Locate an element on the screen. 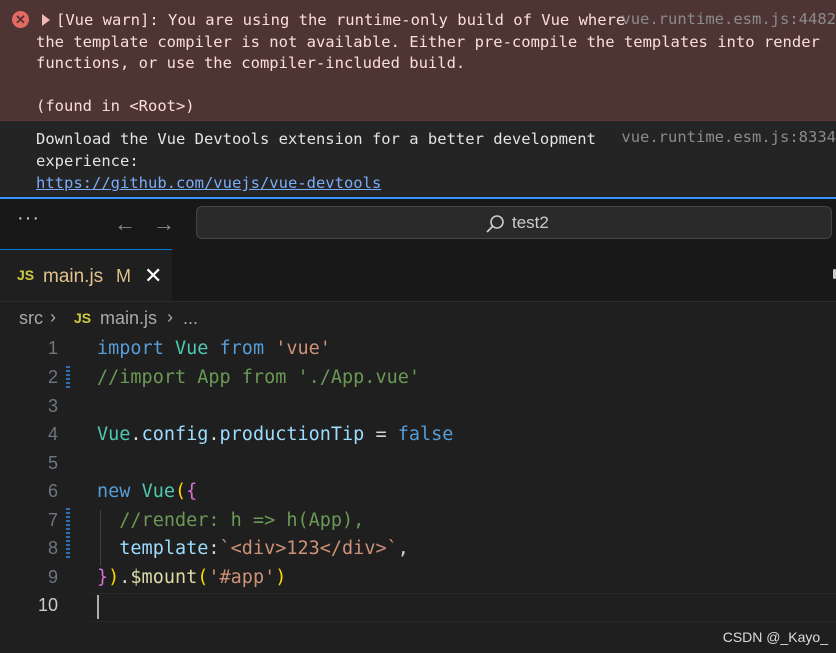  code-line: template:`<div>123</div>`, is located at coordinates (264, 548).